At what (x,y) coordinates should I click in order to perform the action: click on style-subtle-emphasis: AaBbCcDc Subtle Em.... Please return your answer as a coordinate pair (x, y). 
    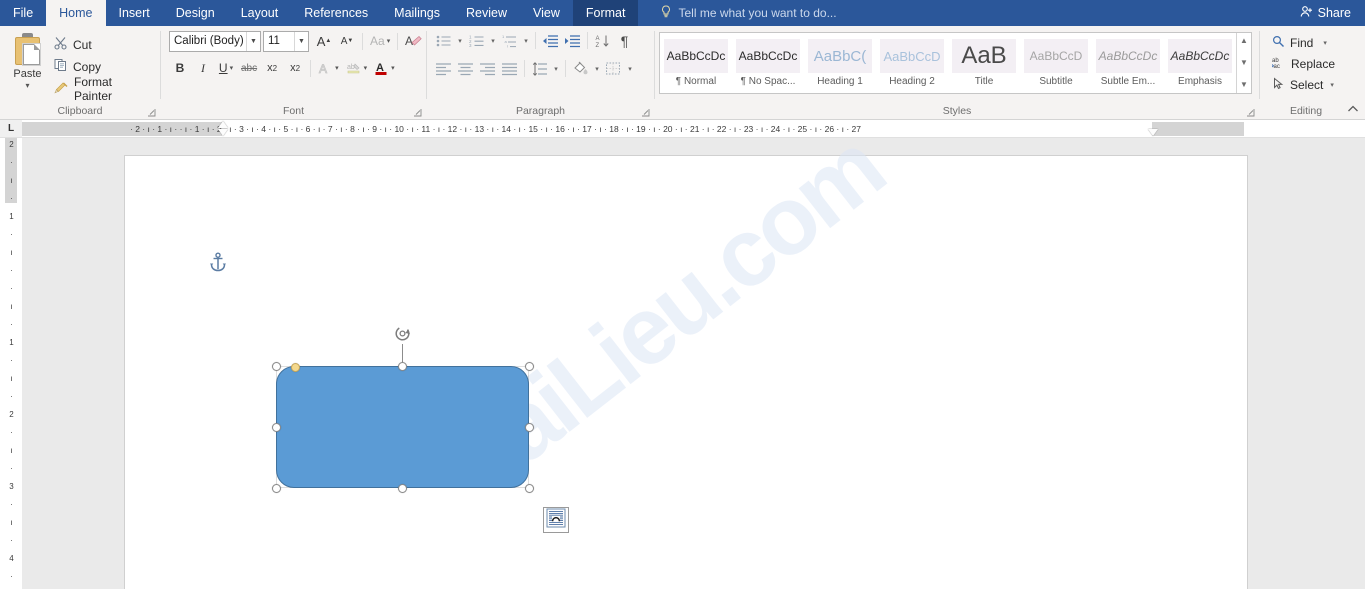
    Looking at the image, I should click on (1128, 63).